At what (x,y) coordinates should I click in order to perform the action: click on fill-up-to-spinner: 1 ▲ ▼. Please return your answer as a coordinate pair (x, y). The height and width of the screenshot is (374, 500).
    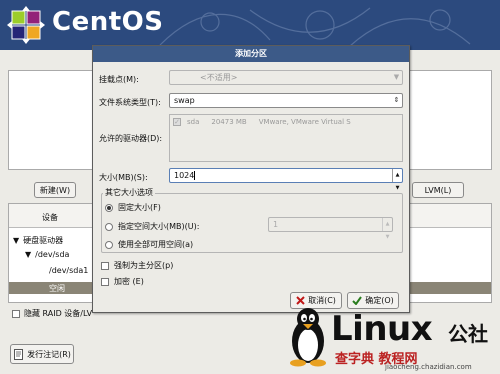
    Looking at the image, I should click on (330, 228).